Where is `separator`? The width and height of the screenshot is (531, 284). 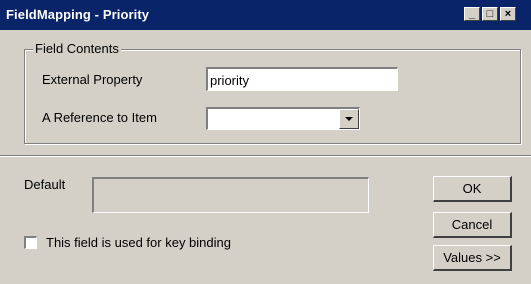
separator is located at coordinates (265, 156).